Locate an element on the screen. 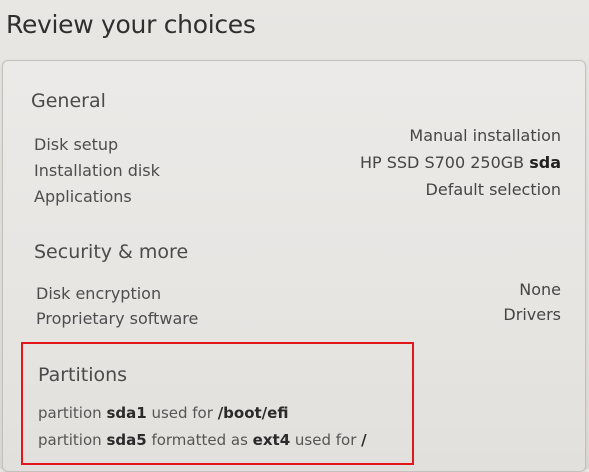 The image size is (589, 472). installation-disk-label: Installation disk is located at coordinates (97, 170).